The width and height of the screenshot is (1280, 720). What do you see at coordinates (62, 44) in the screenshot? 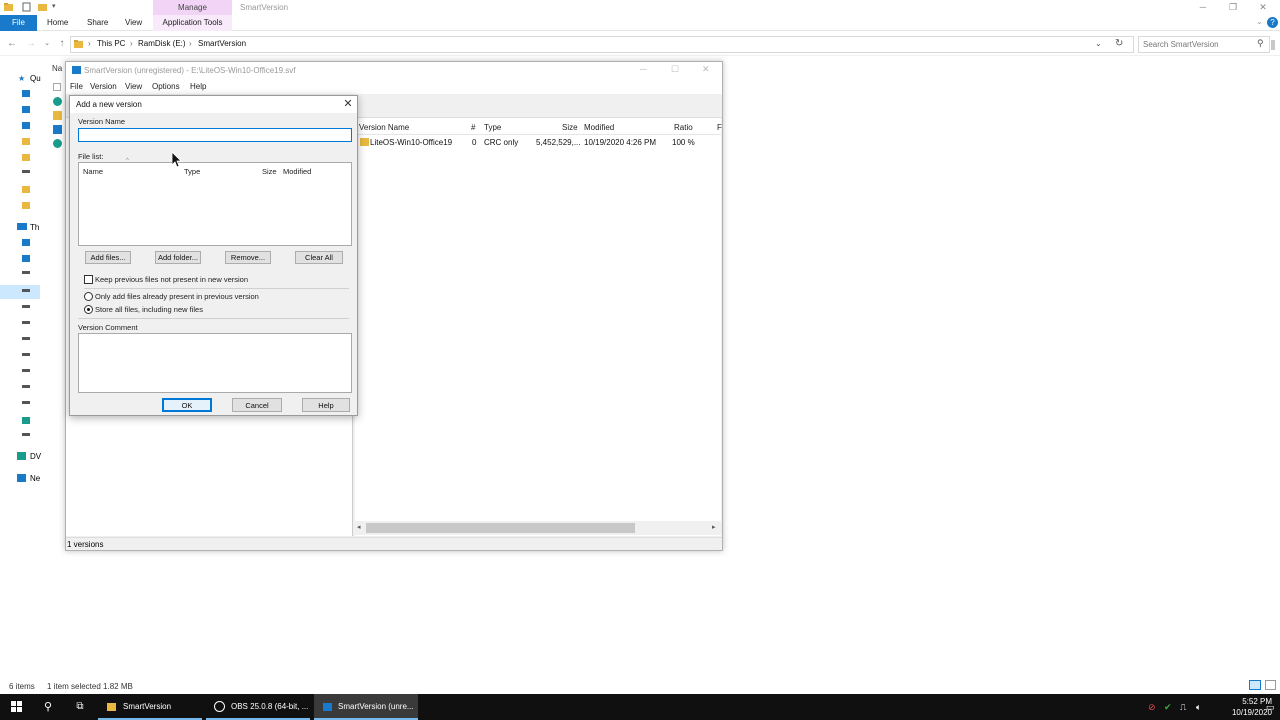
I see `up-arrow-icon: ↑` at bounding box center [62, 44].